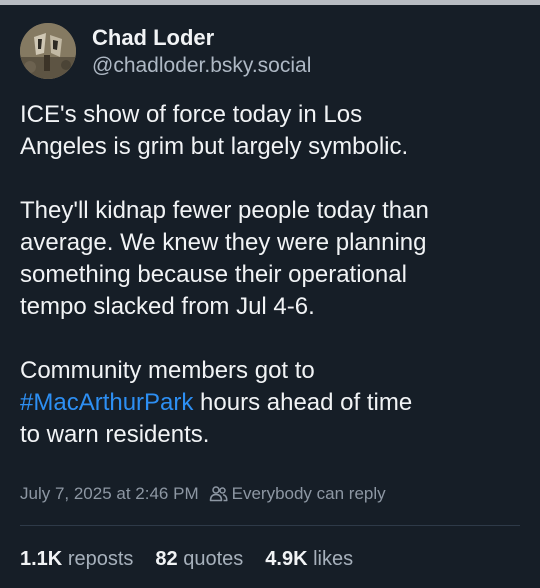 Image resolution: width=540 pixels, height=588 pixels. Describe the element at coordinates (309, 559) in the screenshot. I see `likes-stat: 4.9K likes` at that location.